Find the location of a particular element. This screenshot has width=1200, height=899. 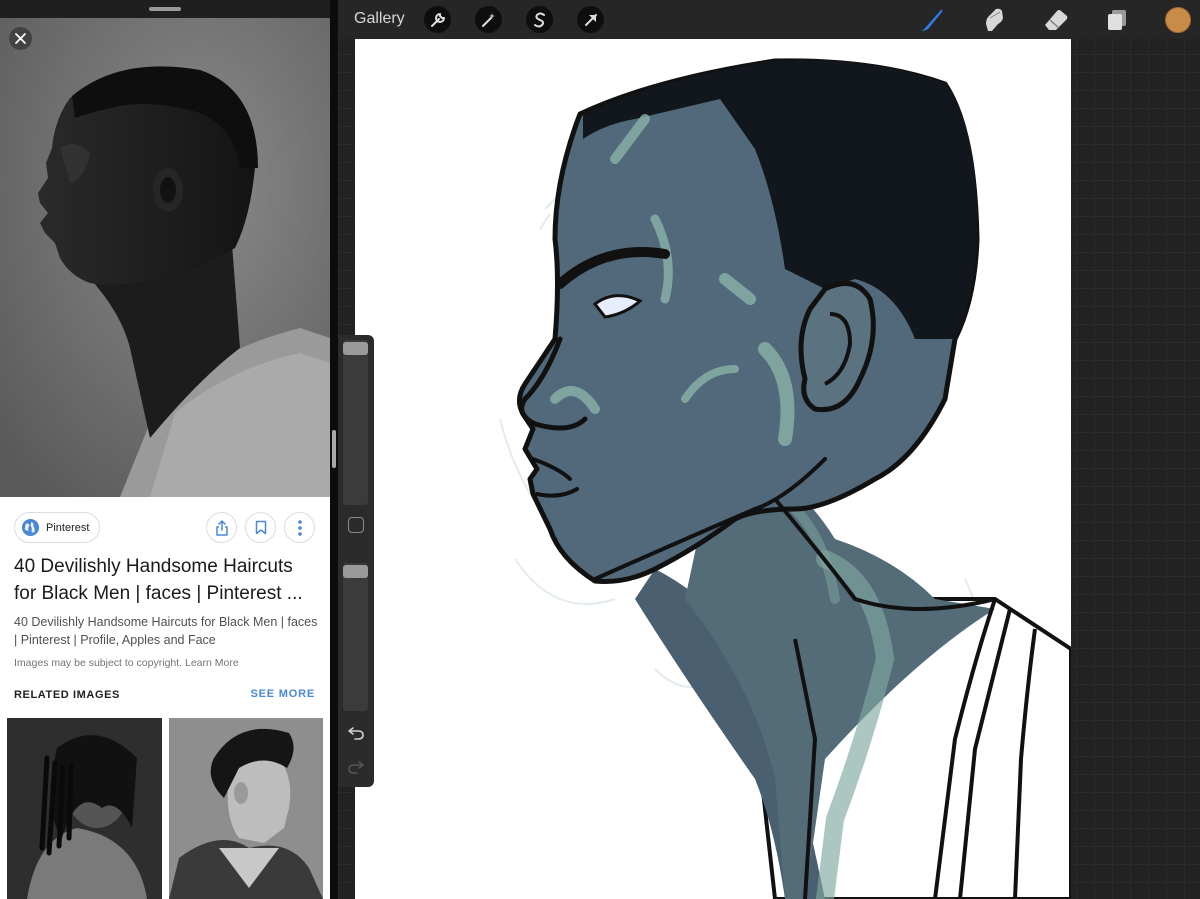

eraser-tool-button is located at coordinates (1056, 20).